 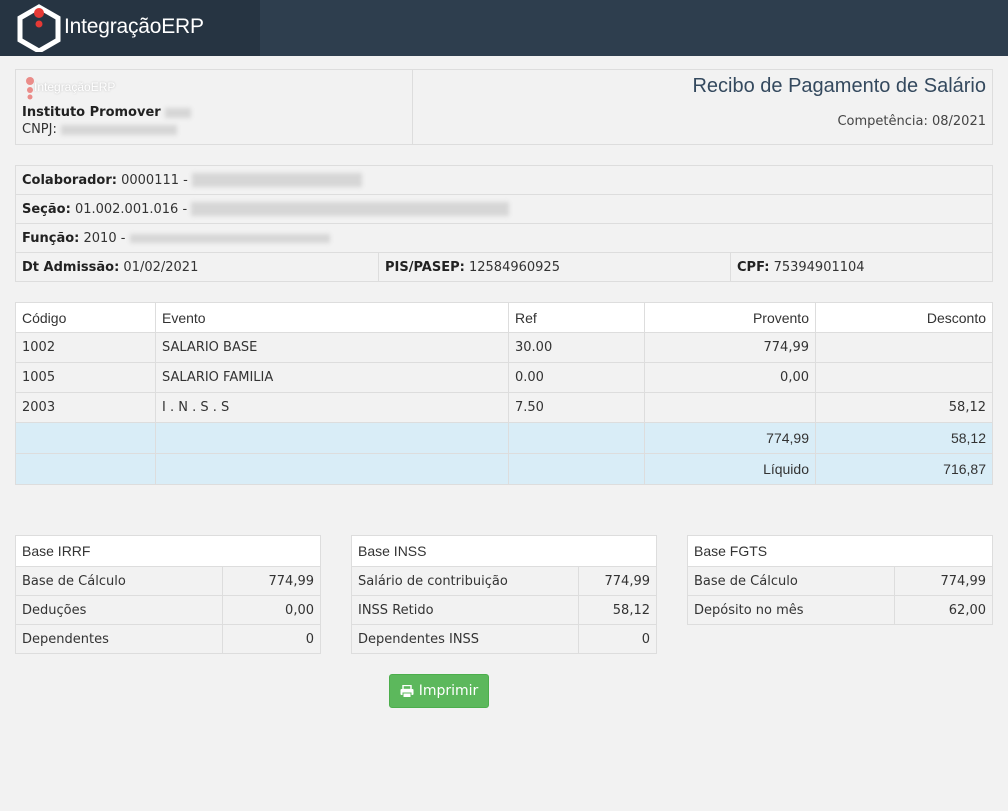 I want to click on table-row: INSS Retido 58,12, so click(x=504, y=610).